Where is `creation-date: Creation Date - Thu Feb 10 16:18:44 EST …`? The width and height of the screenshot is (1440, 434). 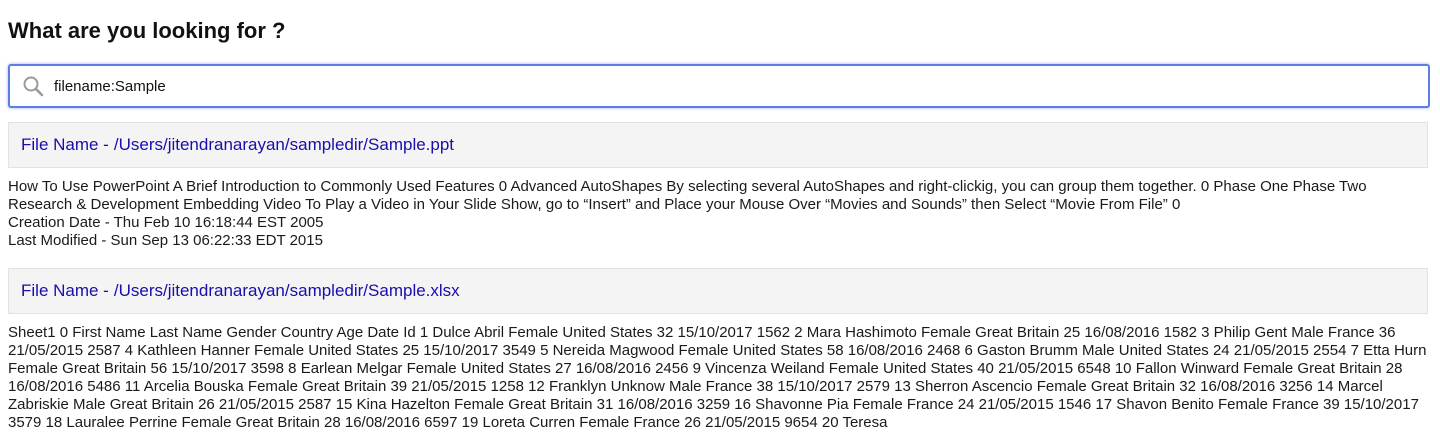
creation-date: Creation Date - Thu Feb 10 16:18:44 EST … is located at coordinates (166, 222).